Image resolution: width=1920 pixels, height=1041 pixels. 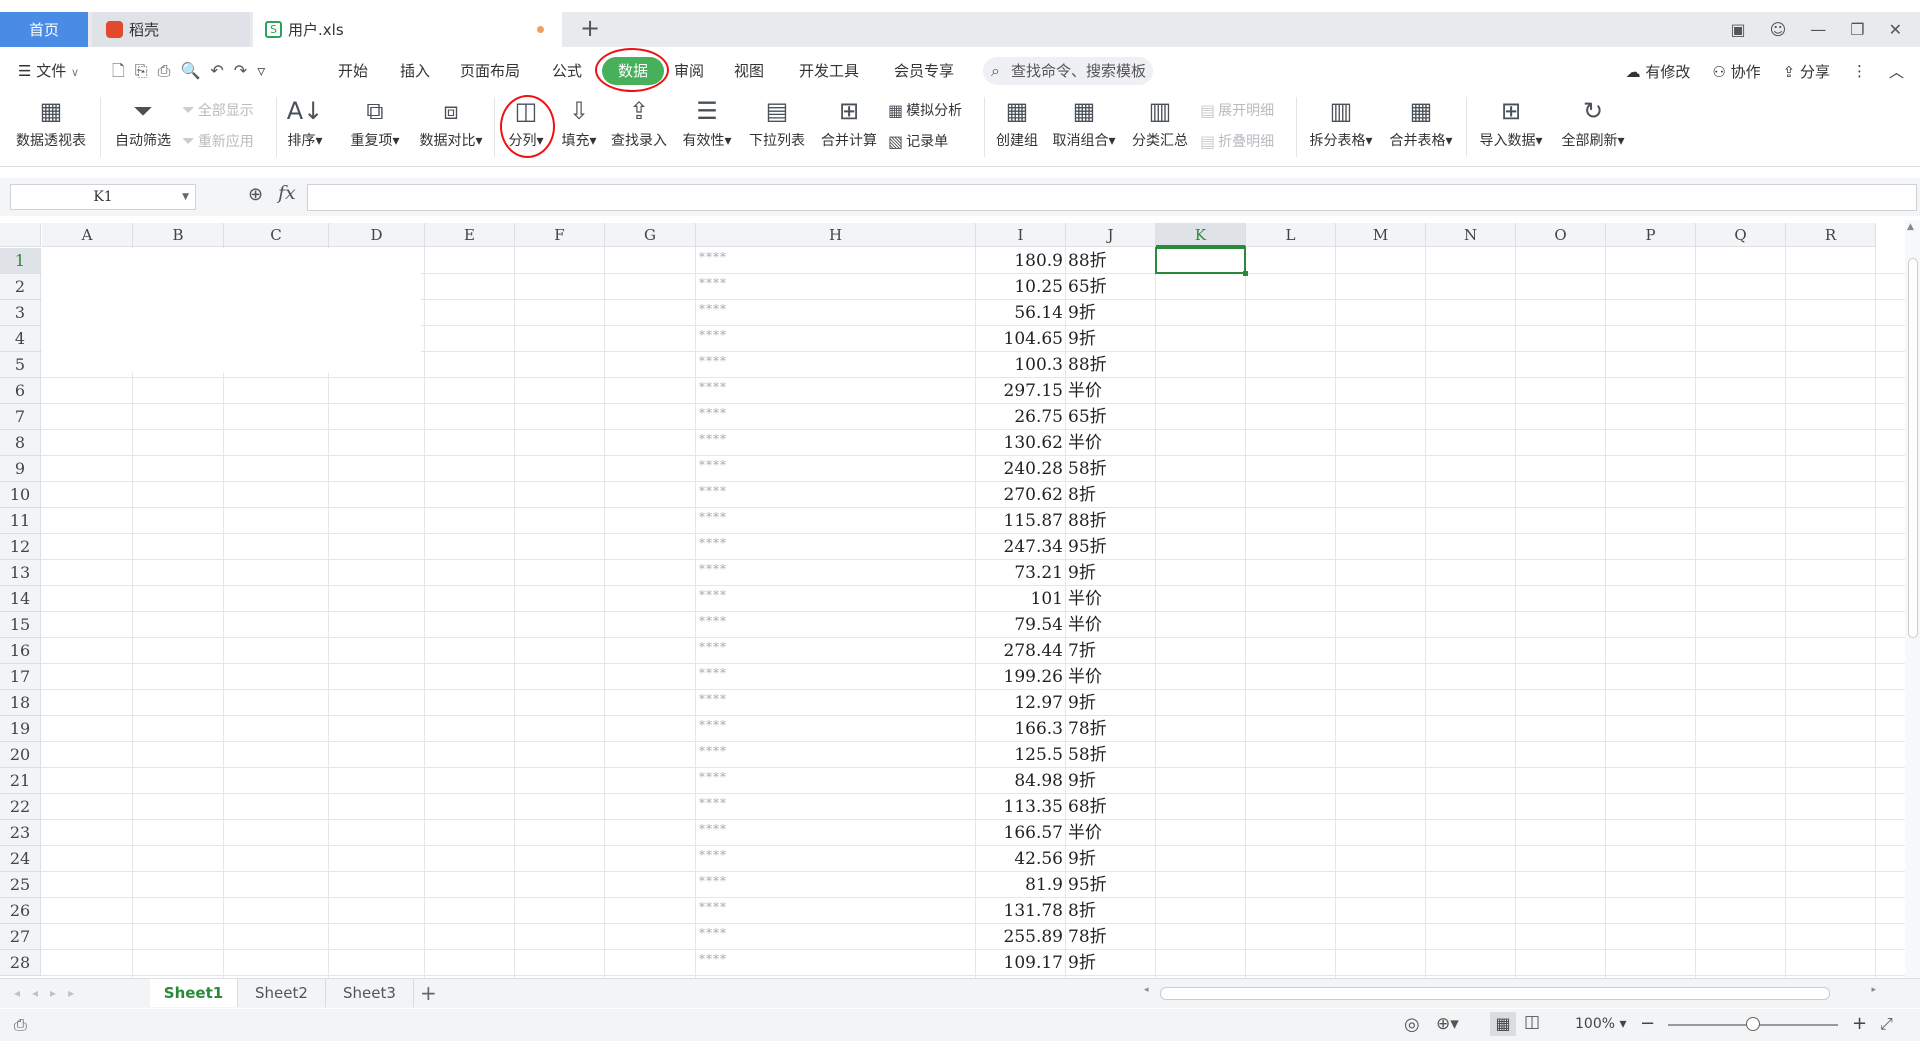 I want to click on cell-discount: 65折, so click(x=1087, y=287).